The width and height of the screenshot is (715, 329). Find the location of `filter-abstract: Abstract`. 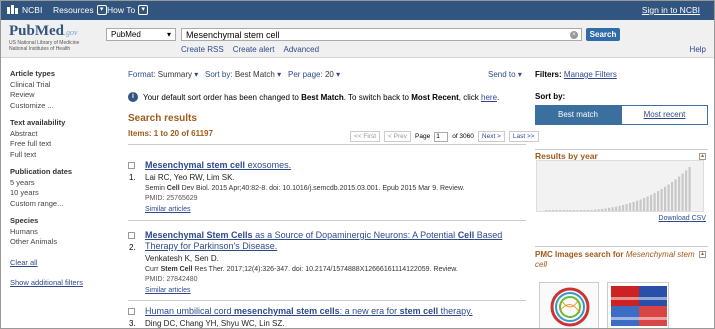

filter-abstract: Abstract is located at coordinates (60, 134).